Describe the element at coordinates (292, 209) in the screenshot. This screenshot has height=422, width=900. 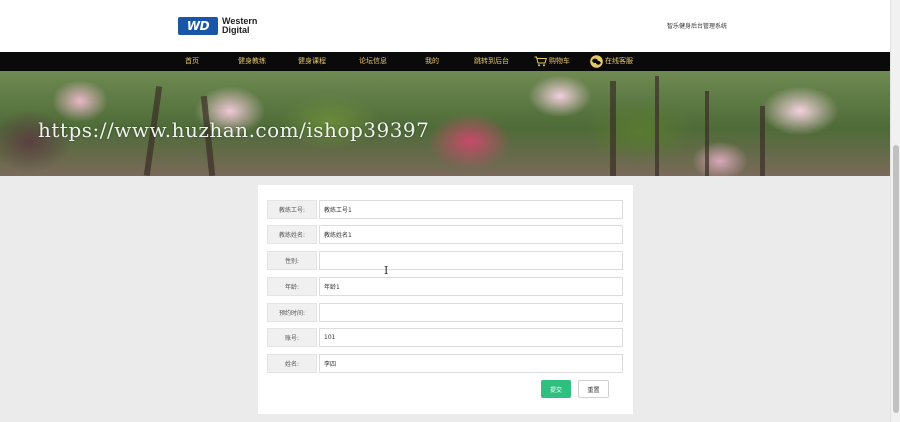
I see `coach-id-label: 教练工号:` at that location.